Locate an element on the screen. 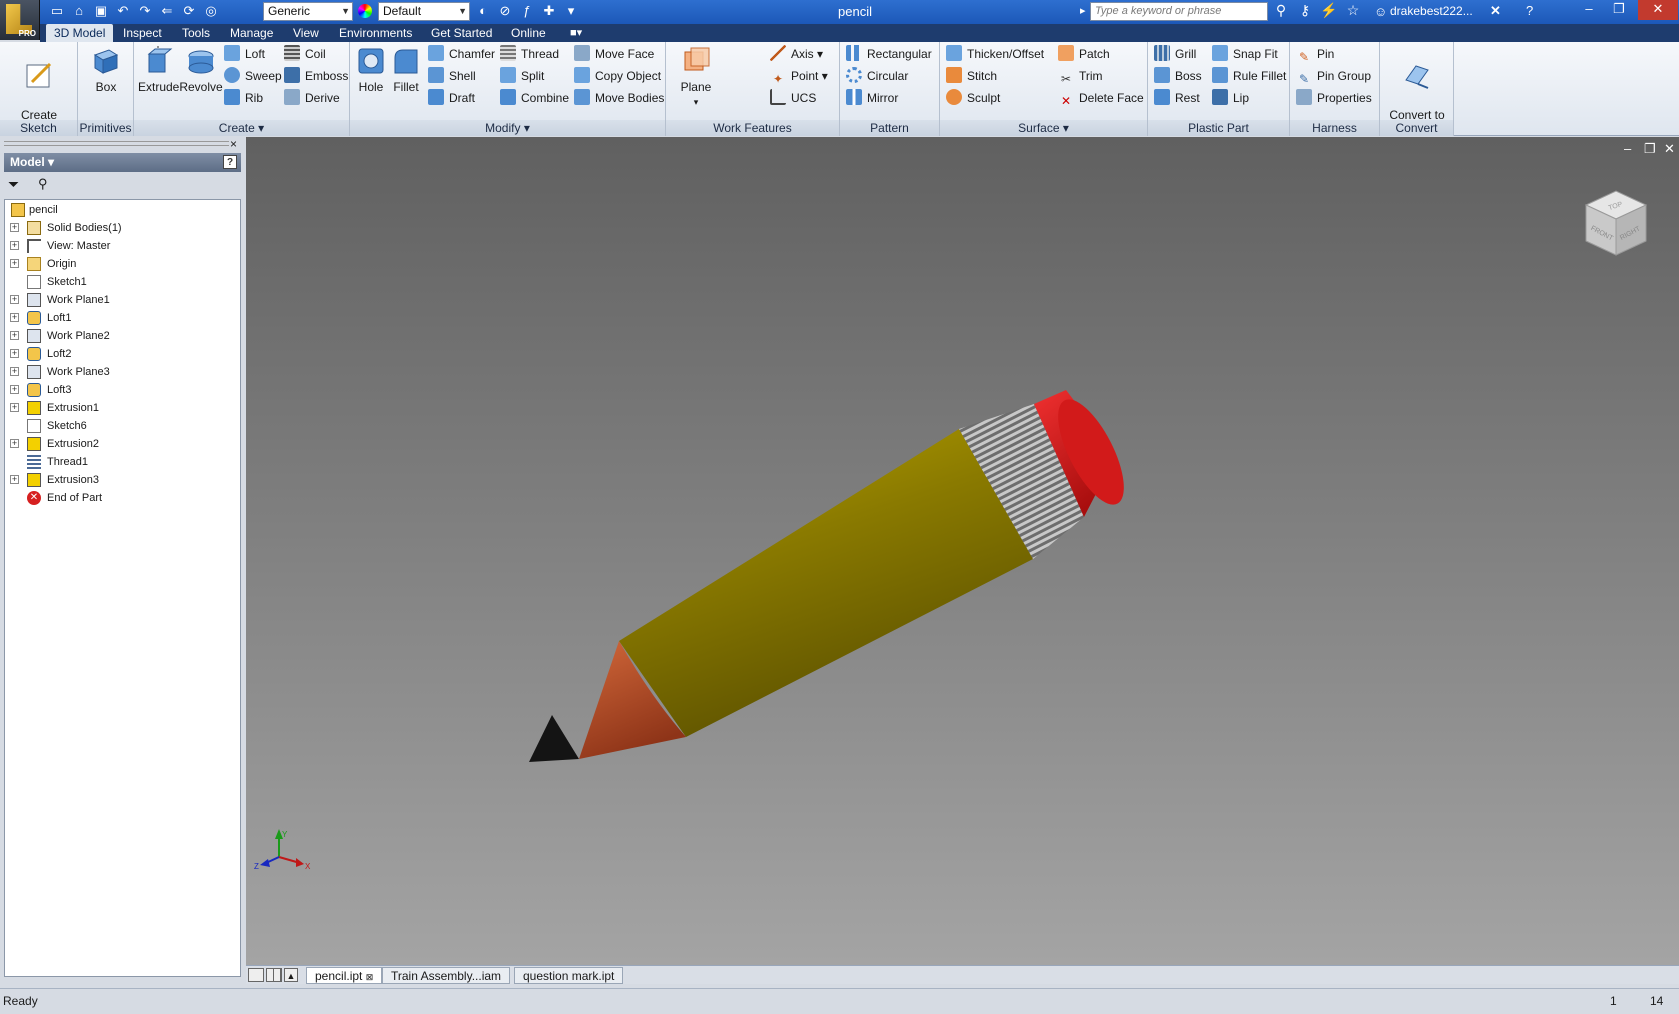  grill-button: Grill is located at coordinates (1175, 54).